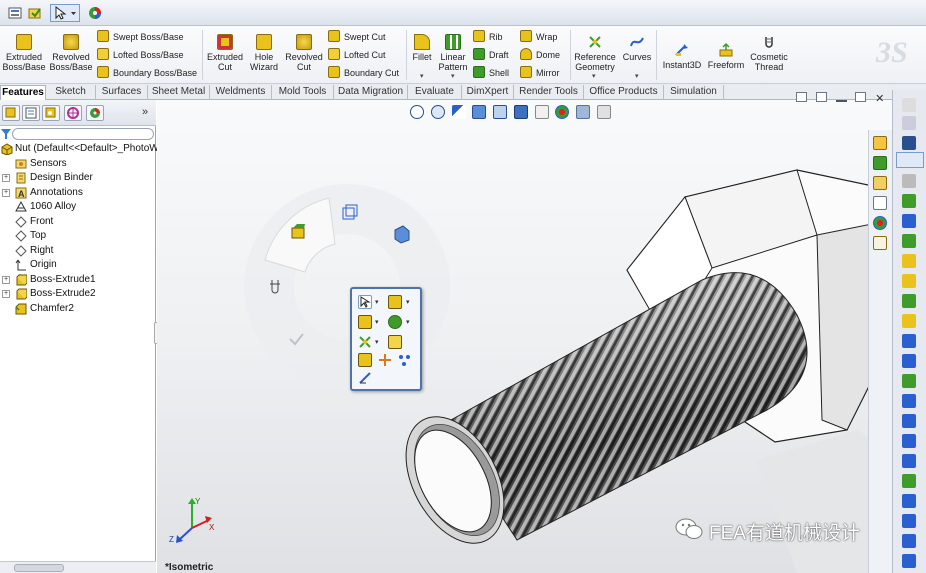  I want to click on property-manager-tab-icon, so click(31, 113).